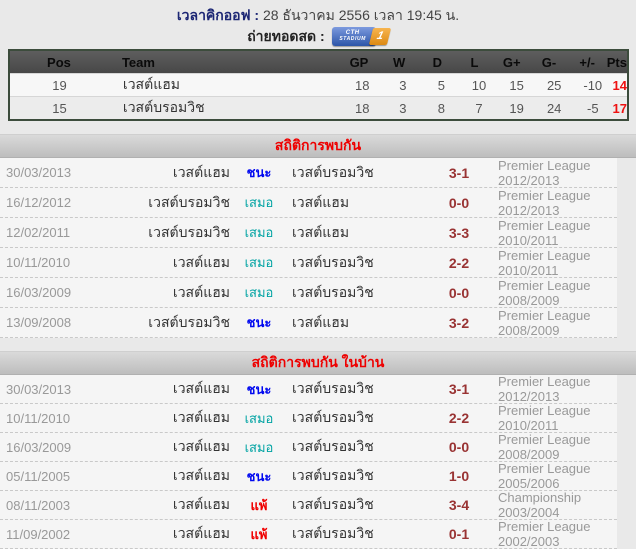  What do you see at coordinates (459, 172) in the screenshot?
I see `match-score: 3-1` at bounding box center [459, 172].